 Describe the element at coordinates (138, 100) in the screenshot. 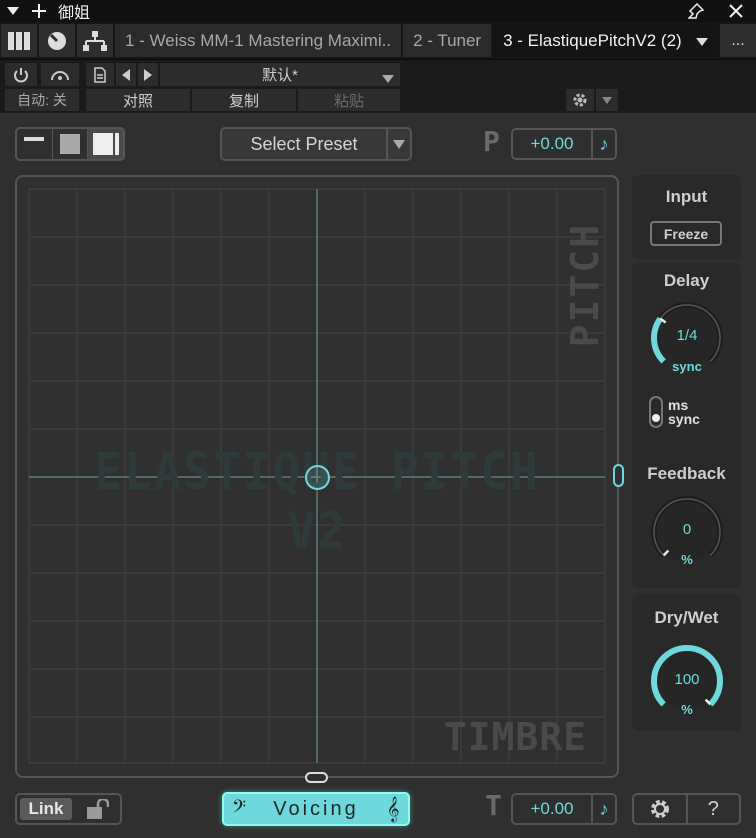

I see `compare-button: 对照` at that location.